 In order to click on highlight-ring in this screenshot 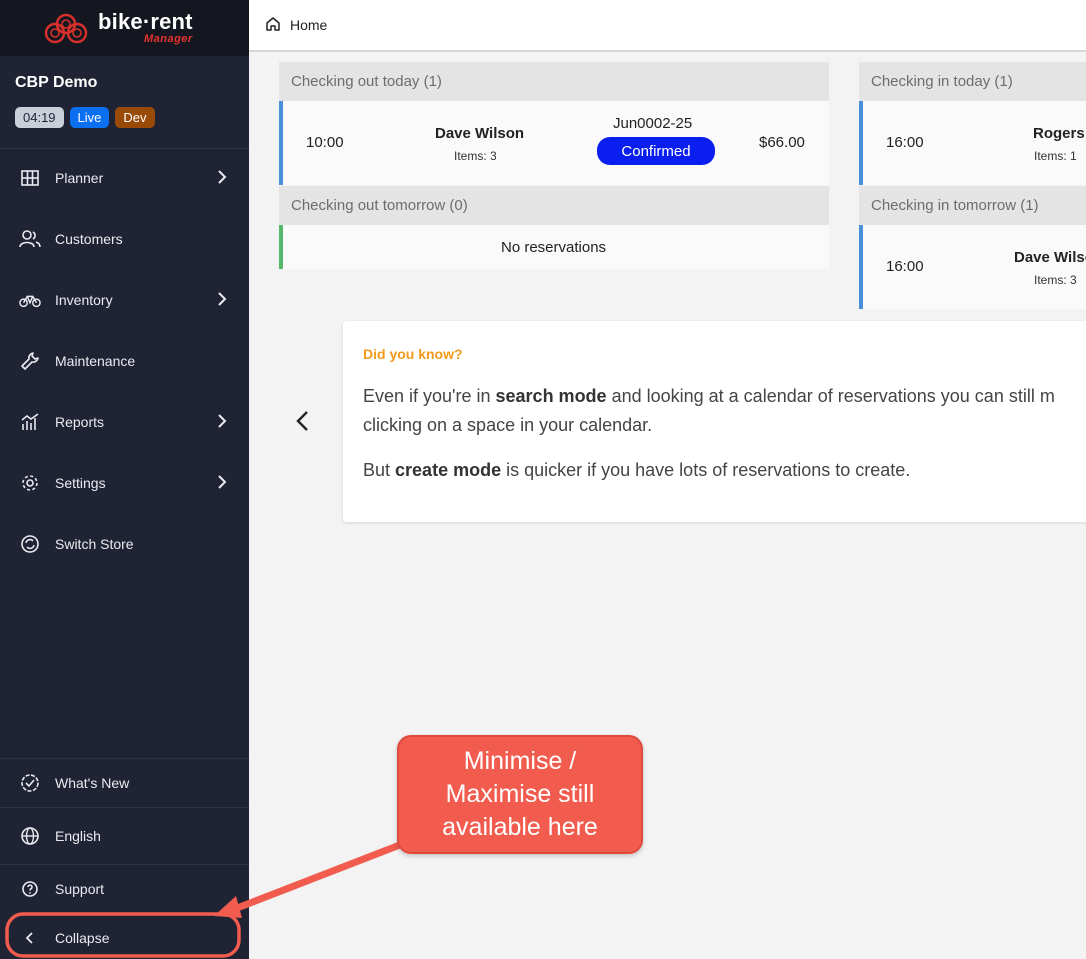, I will do `click(123, 935)`.